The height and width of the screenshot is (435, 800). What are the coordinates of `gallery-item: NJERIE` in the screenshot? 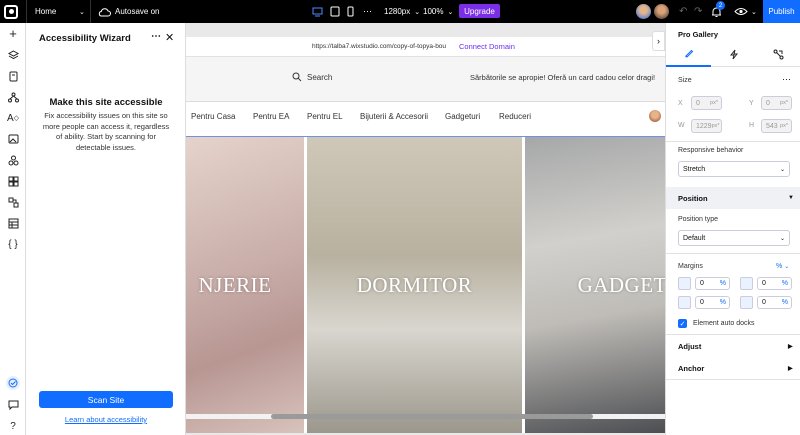 It's located at (245, 285).